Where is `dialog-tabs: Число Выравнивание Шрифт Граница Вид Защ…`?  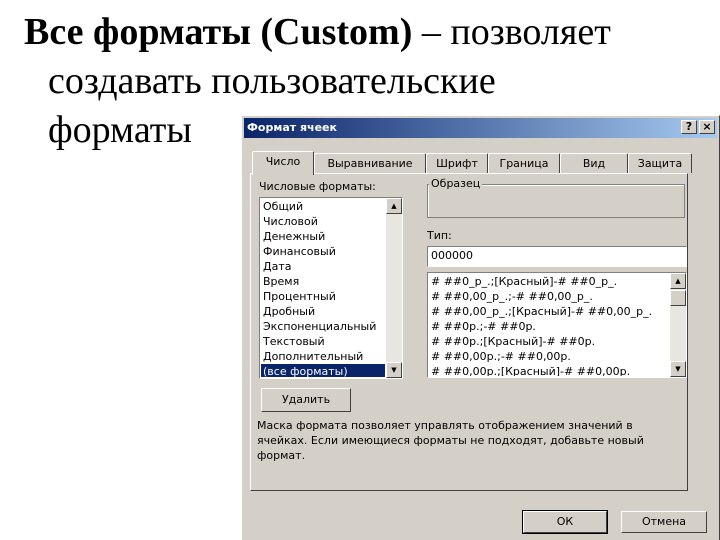
dialog-tabs: Число Выравнивание Шрифт Граница Вид Защ… is located at coordinates (472, 163).